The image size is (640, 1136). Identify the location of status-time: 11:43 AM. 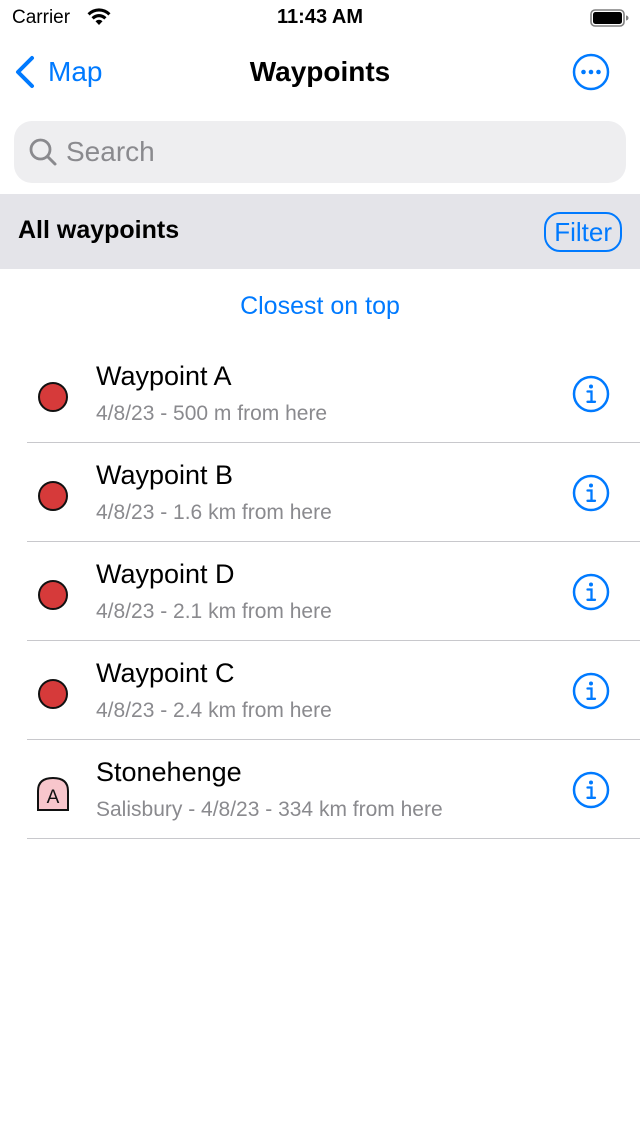
(320, 17).